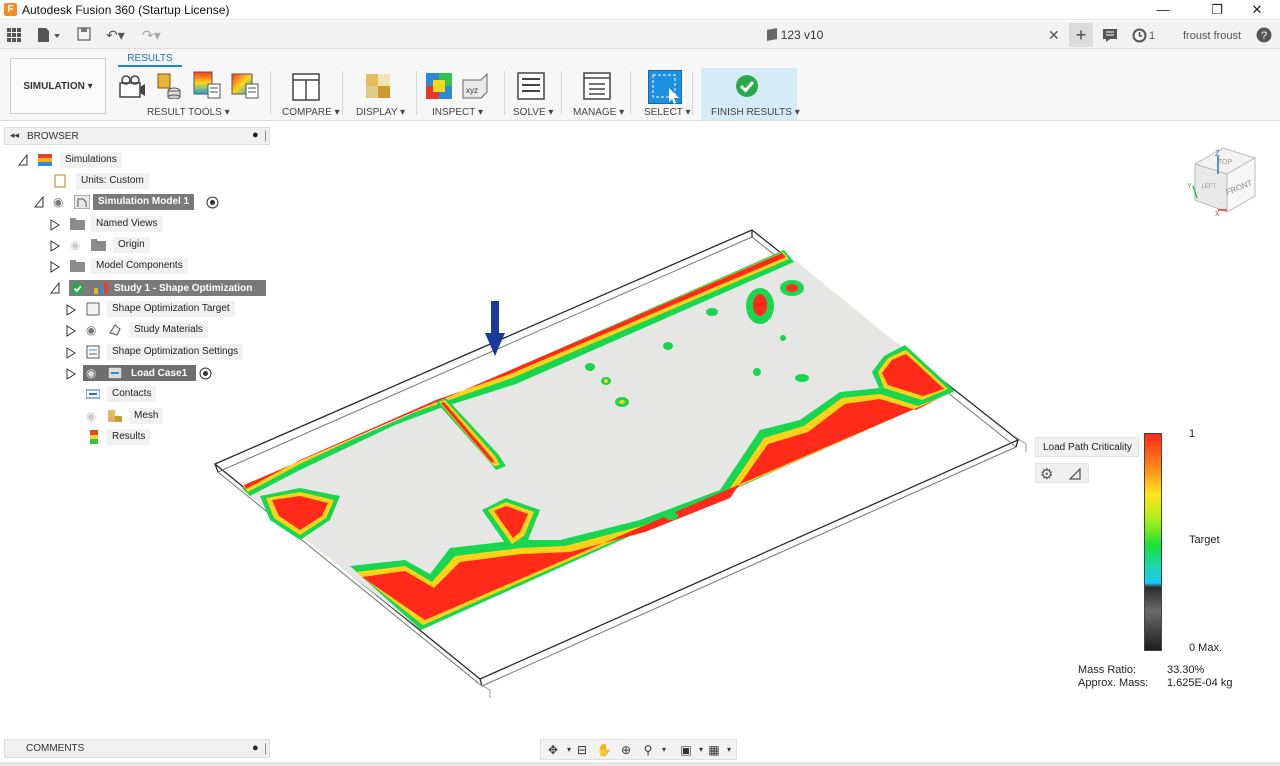 The image size is (1280, 766). What do you see at coordinates (1264, 35) in the screenshot?
I see `help-icon: ?` at bounding box center [1264, 35].